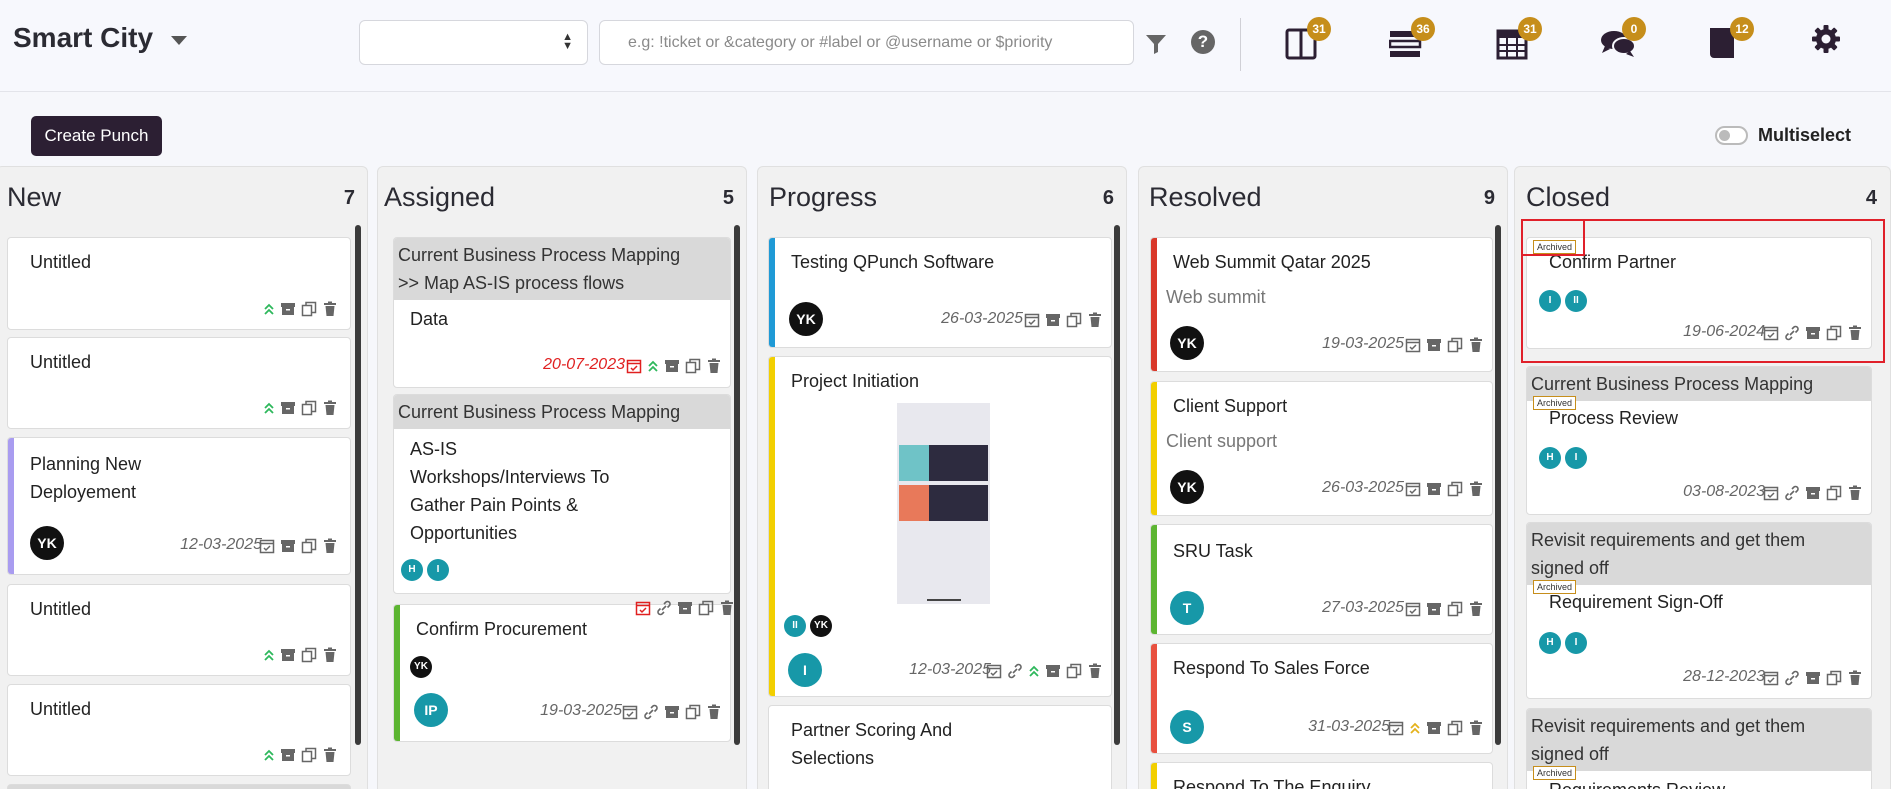  Describe the element at coordinates (1321, 698) in the screenshot. I see `punch-card: Respond To Sales Force S 31-03-2025` at that location.